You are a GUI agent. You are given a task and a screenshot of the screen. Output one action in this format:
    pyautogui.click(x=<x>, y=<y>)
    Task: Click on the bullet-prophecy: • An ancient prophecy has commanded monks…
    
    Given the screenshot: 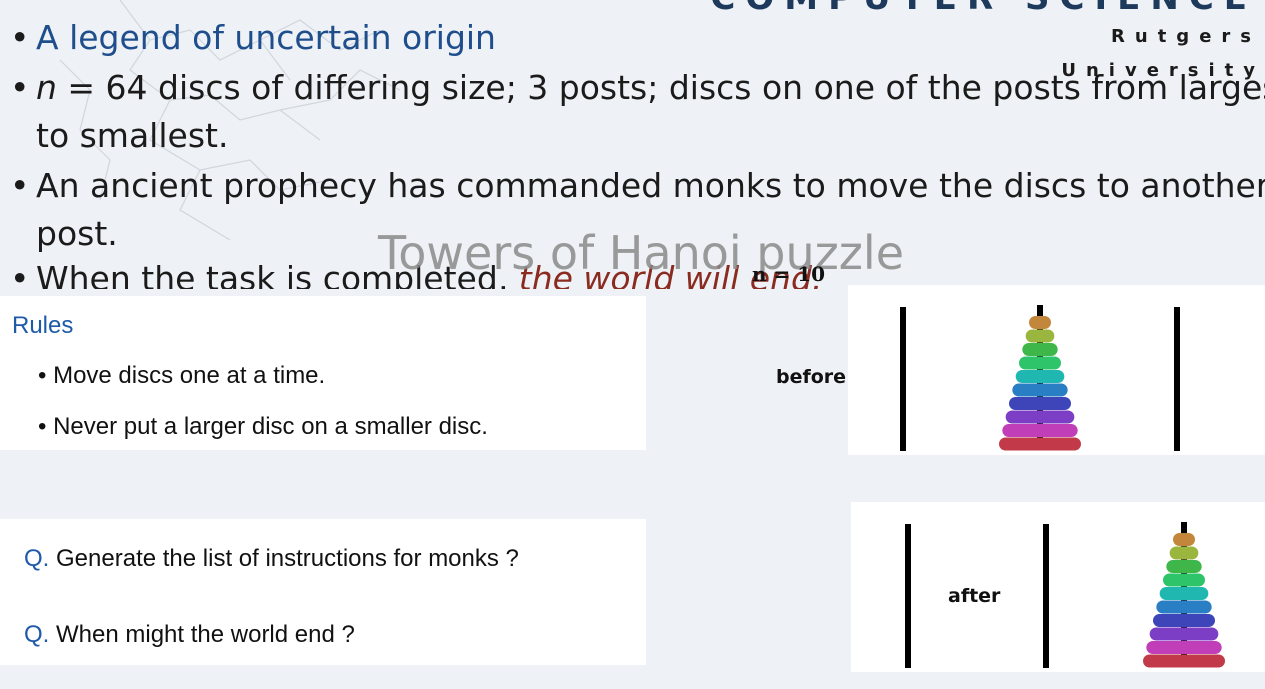 What is the action you would take?
    pyautogui.click(x=637, y=186)
    